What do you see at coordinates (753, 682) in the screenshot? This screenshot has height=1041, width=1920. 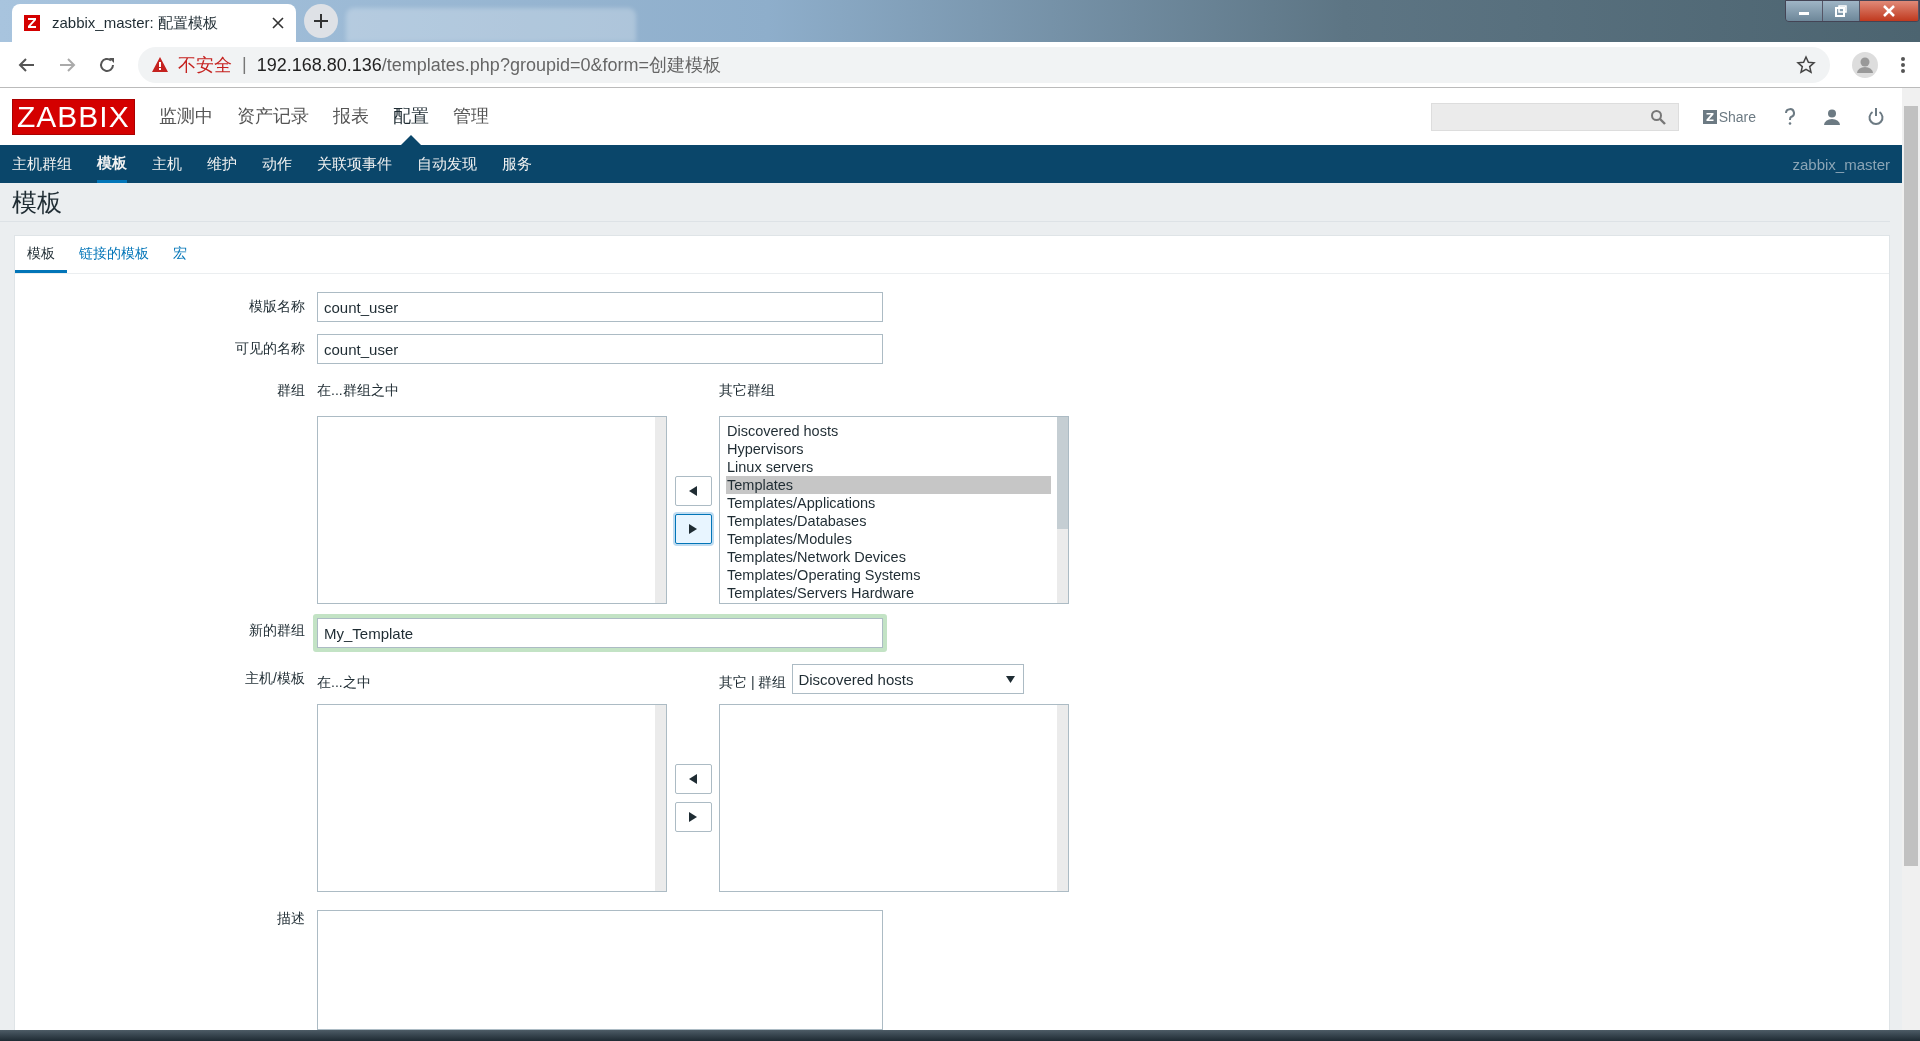 I see `list-heading: 其它 | 群组` at bounding box center [753, 682].